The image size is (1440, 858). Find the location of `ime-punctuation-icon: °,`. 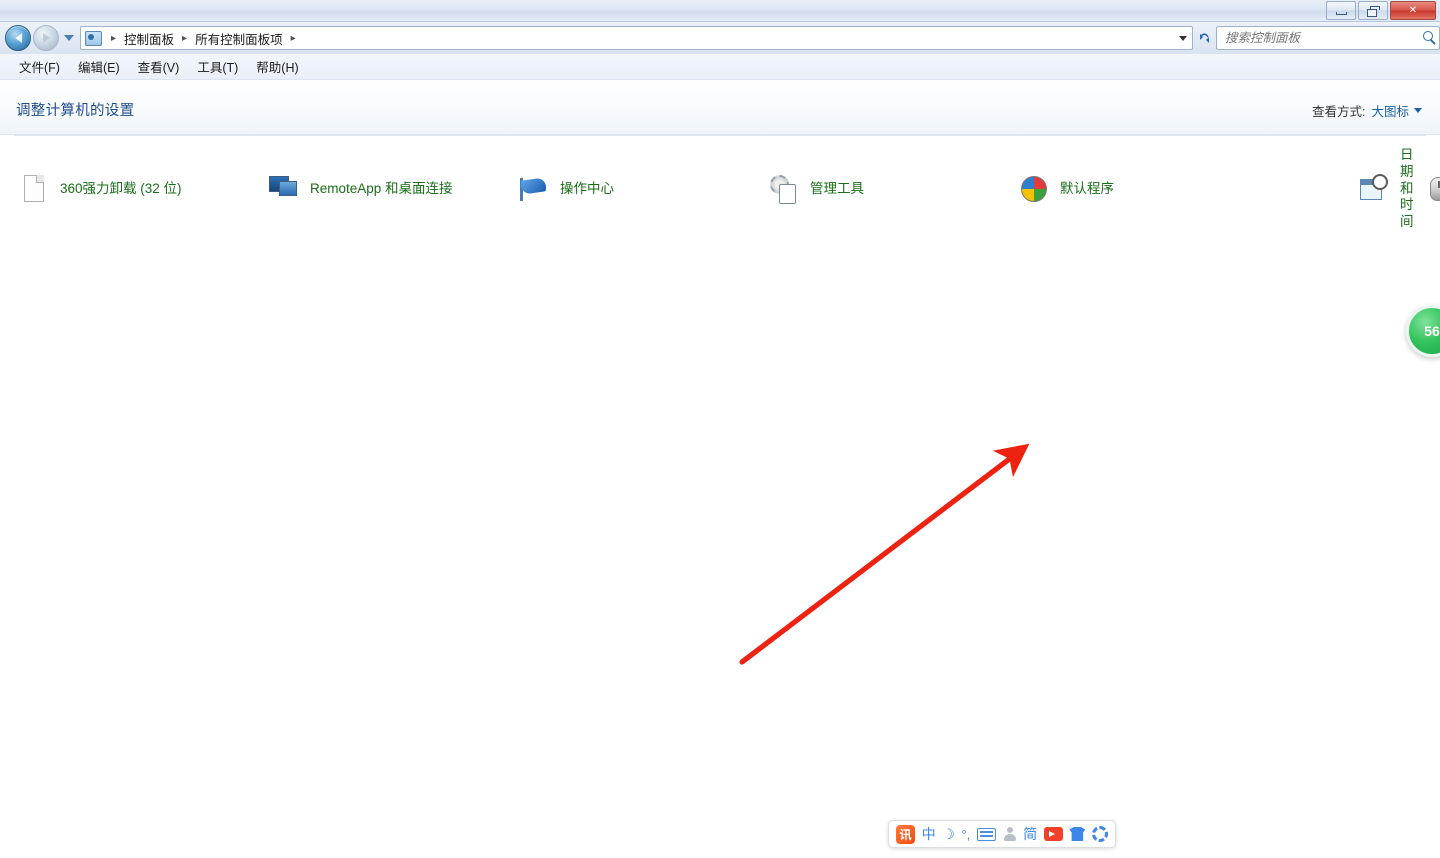

ime-punctuation-icon: °, is located at coordinates (965, 834).